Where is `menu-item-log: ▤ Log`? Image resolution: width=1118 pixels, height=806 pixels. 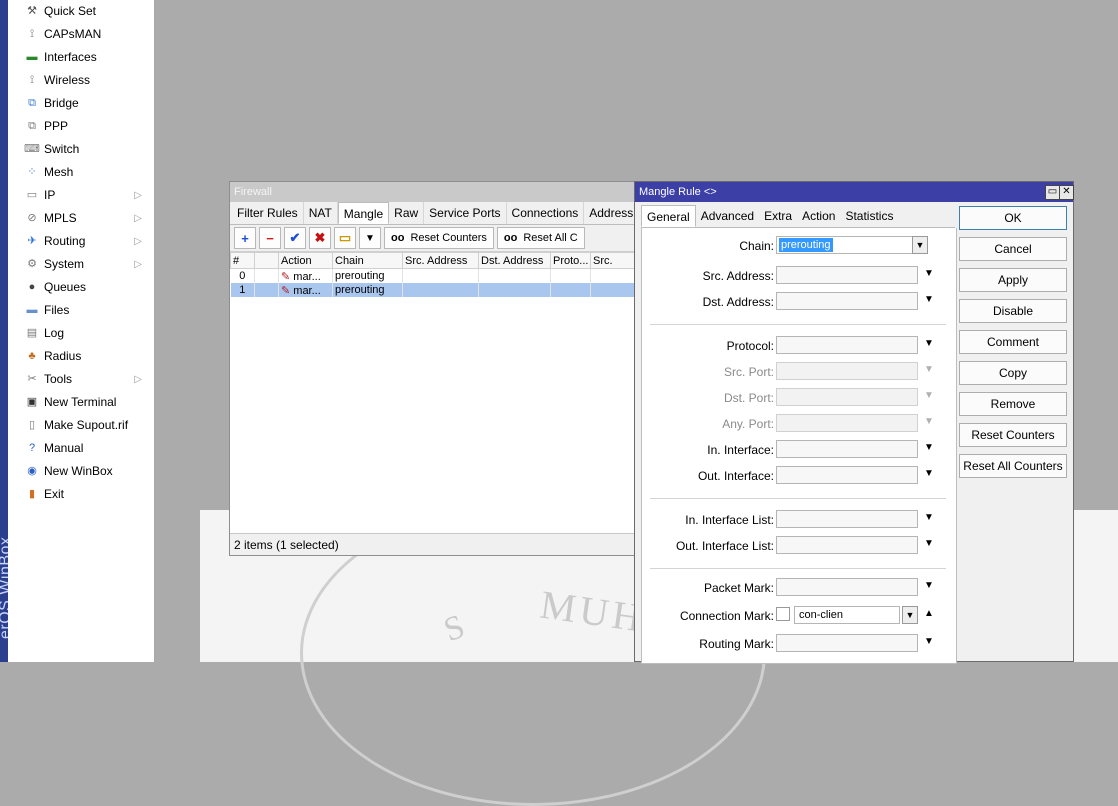 menu-item-log: ▤ Log is located at coordinates (81, 333).